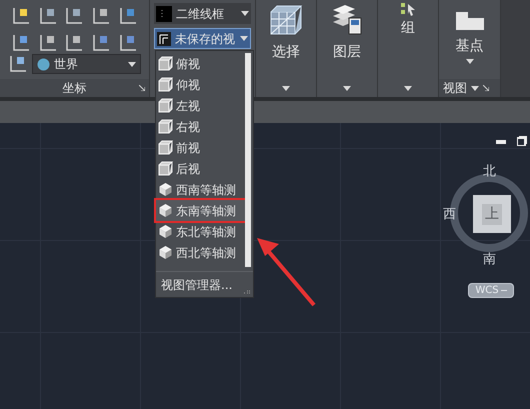 The width and height of the screenshot is (530, 409). Describe the element at coordinates (200, 210) in the screenshot. I see `menu-item: 东南等轴测` at that location.